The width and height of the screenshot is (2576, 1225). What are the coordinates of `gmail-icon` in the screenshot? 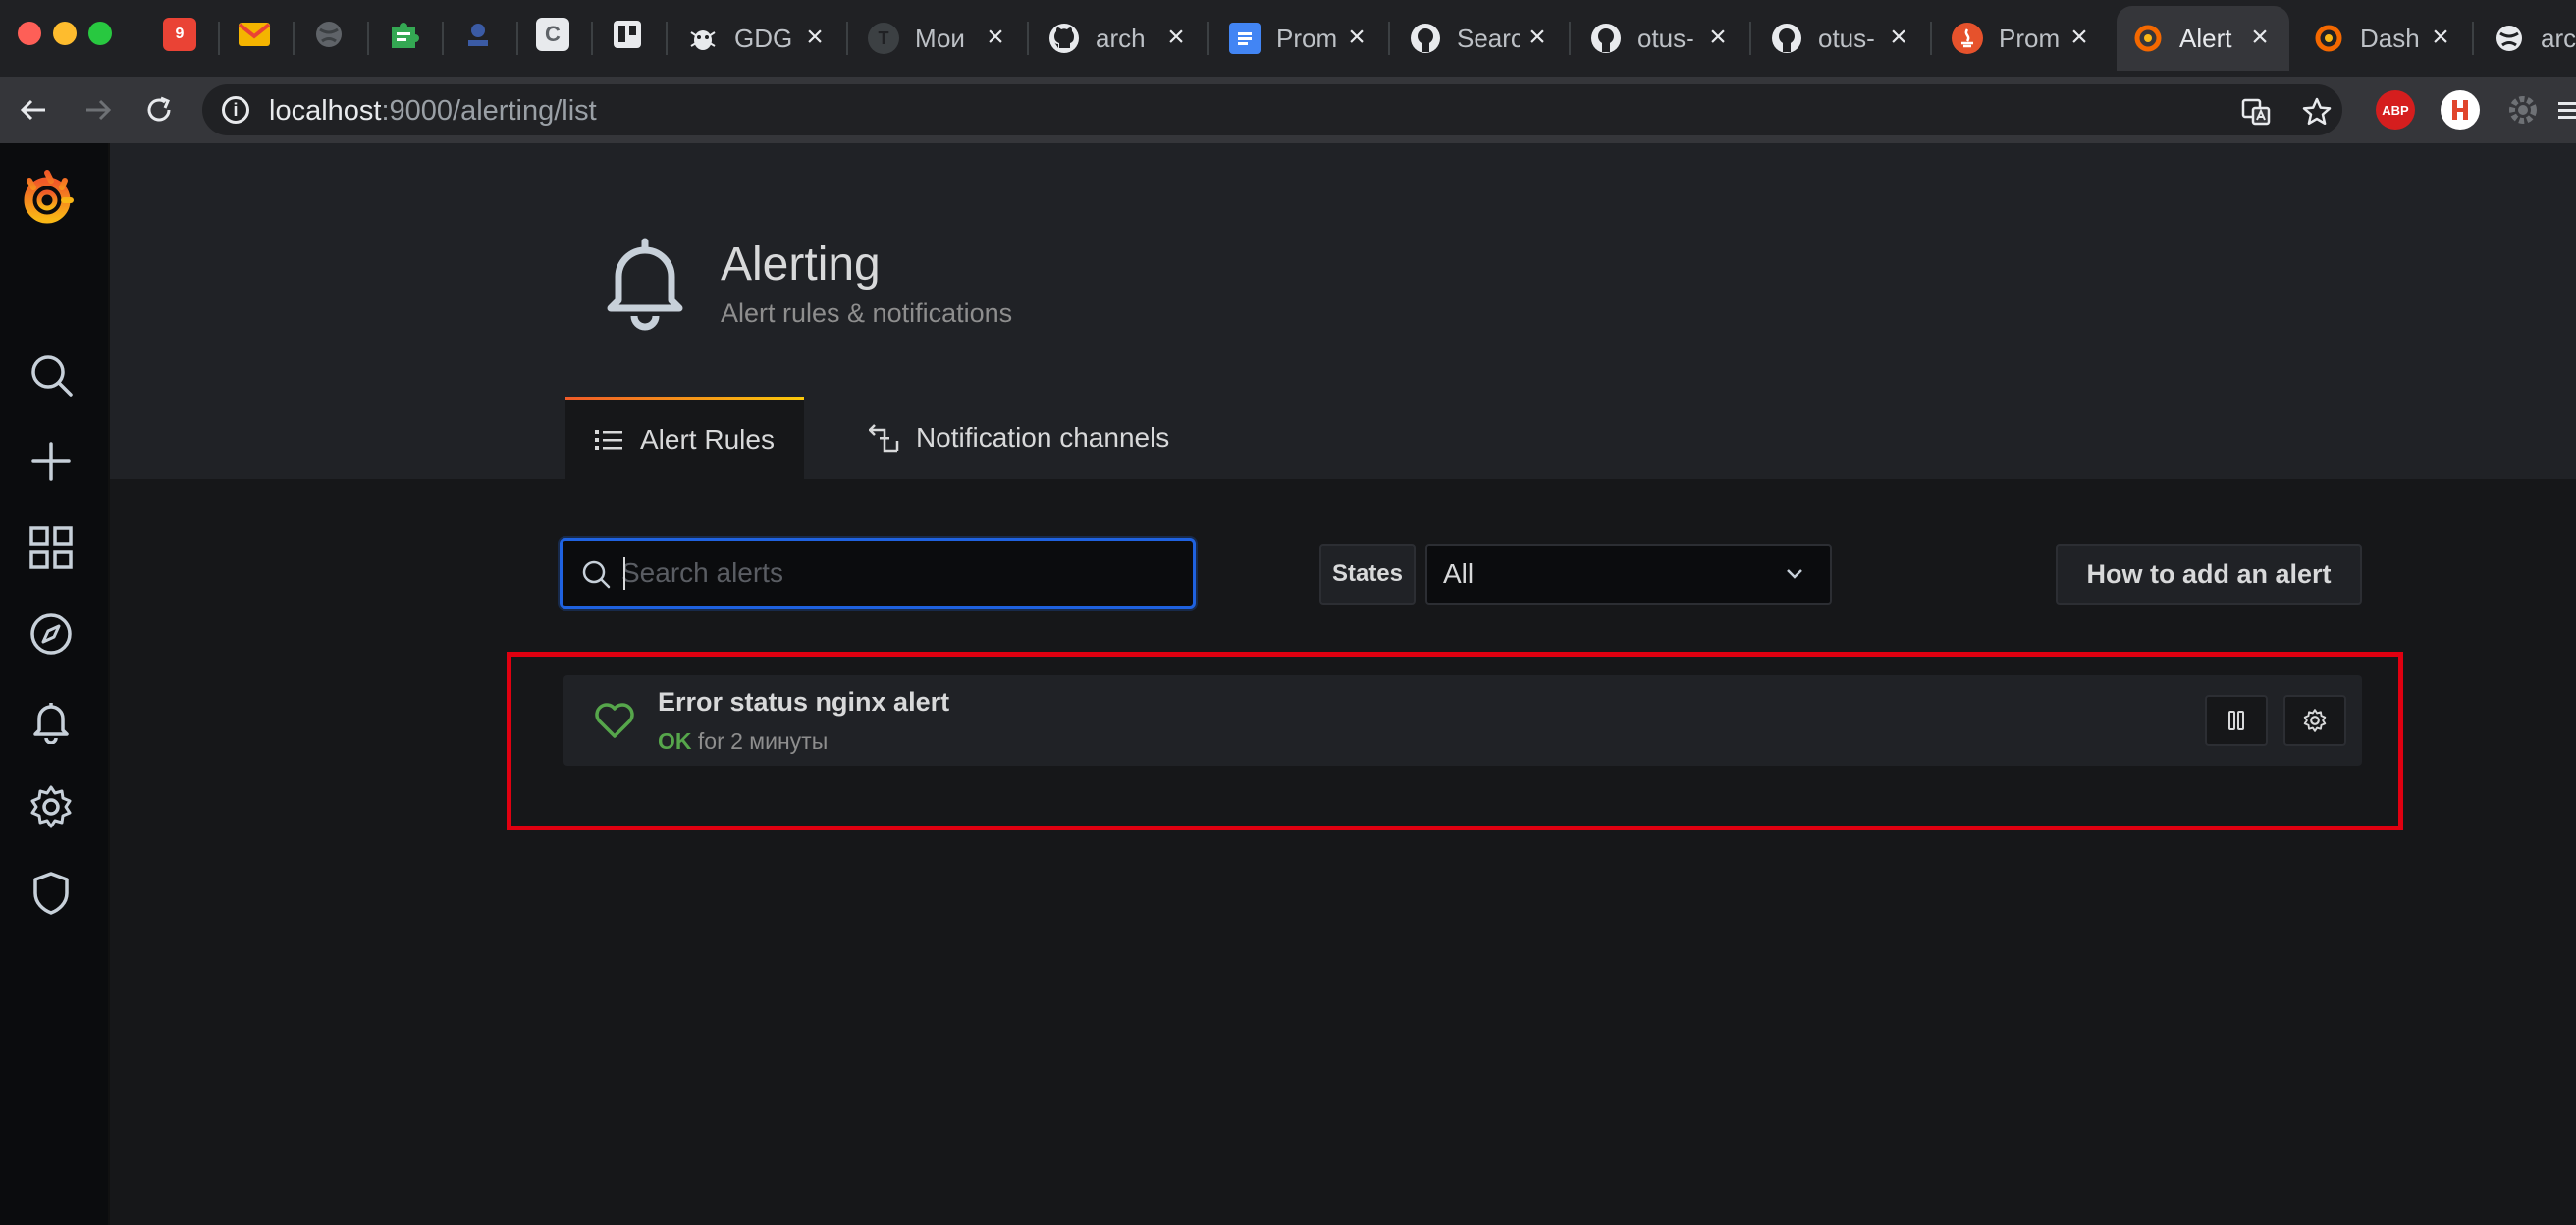 It's located at (254, 34).